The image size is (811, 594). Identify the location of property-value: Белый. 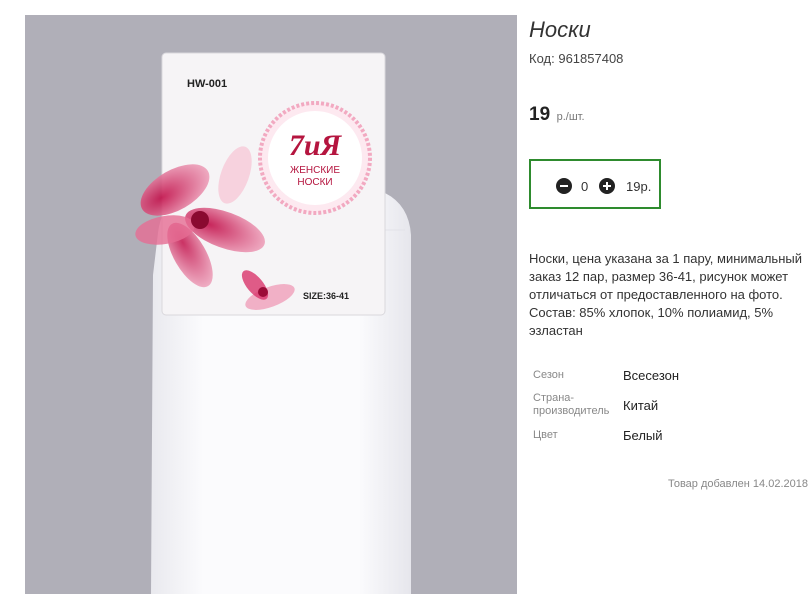
(643, 435).